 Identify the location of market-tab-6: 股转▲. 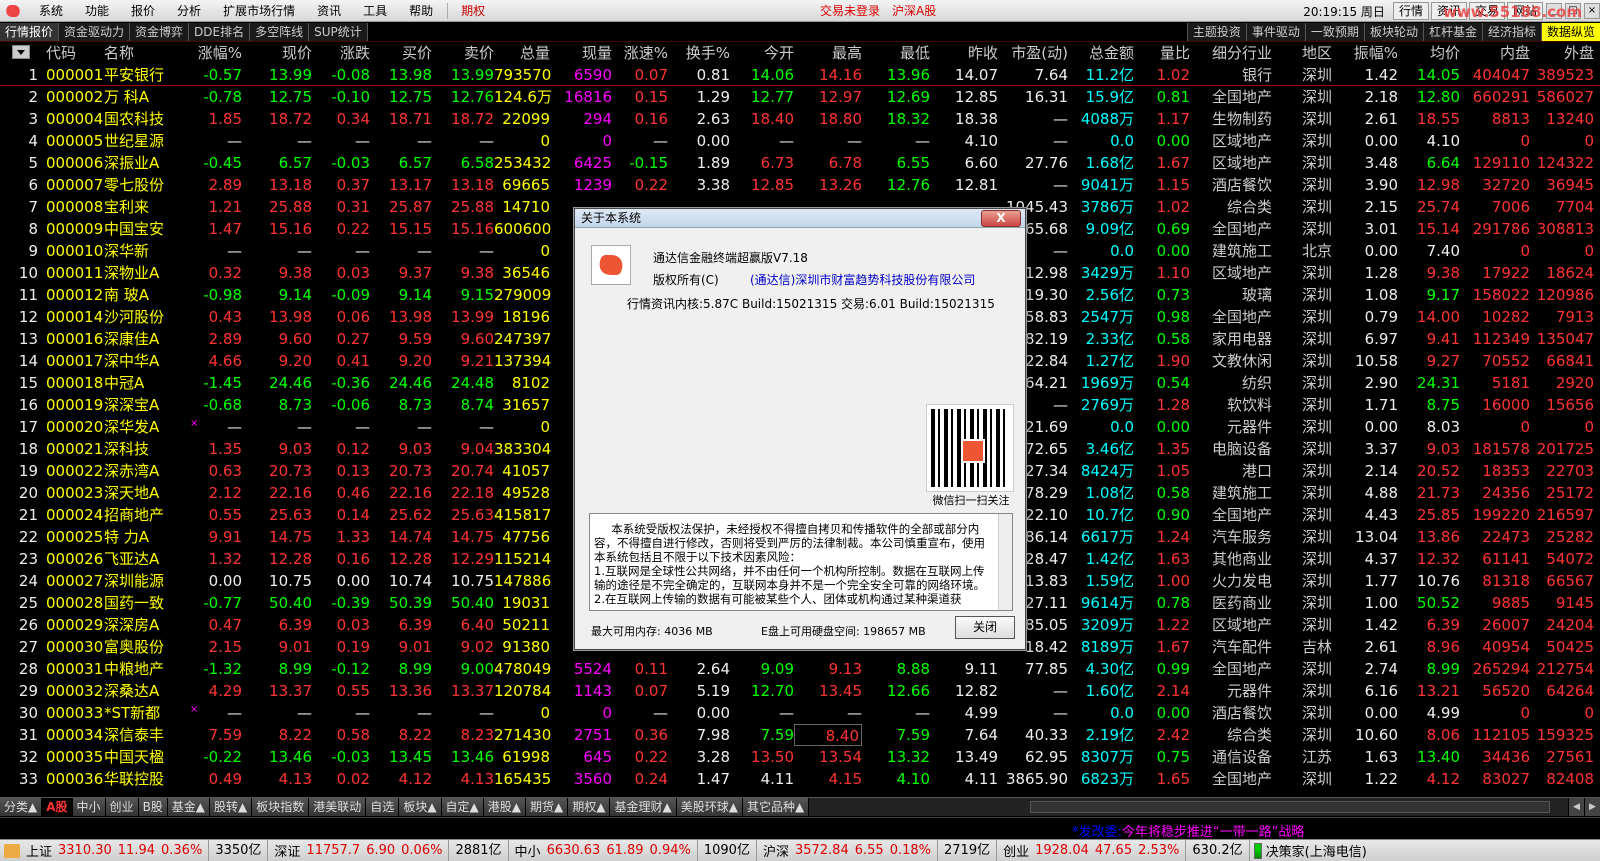
(231, 807).